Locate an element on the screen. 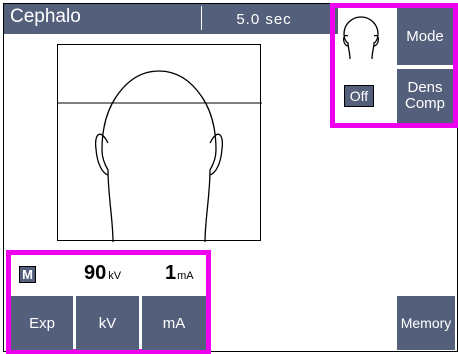  off-indicator-label: Off is located at coordinates (359, 96).